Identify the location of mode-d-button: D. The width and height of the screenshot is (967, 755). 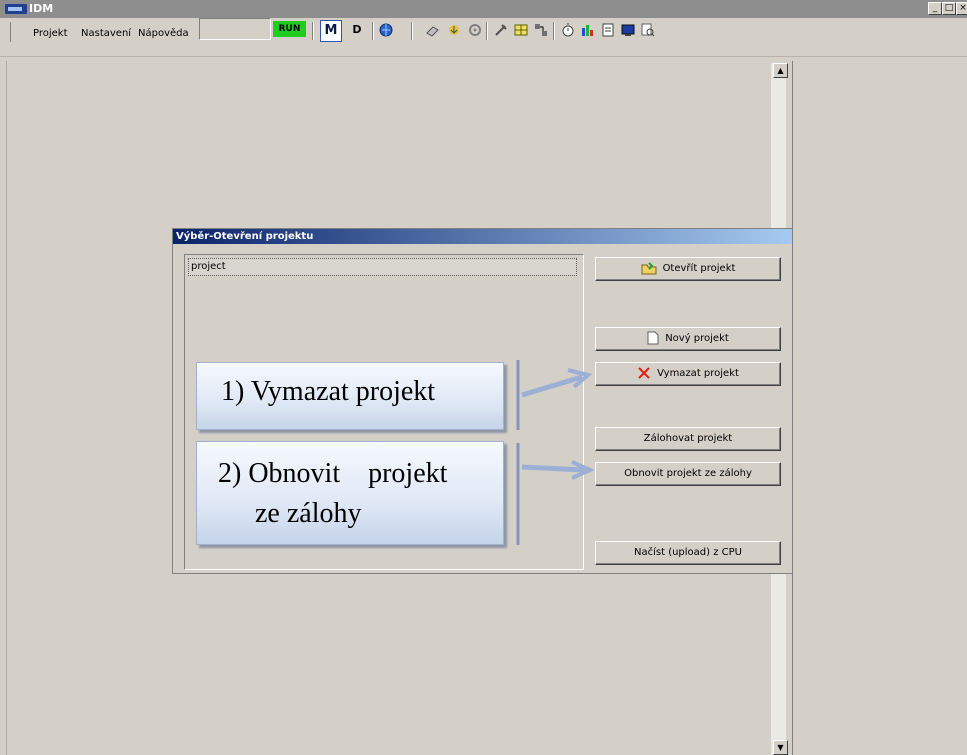
(357, 30).